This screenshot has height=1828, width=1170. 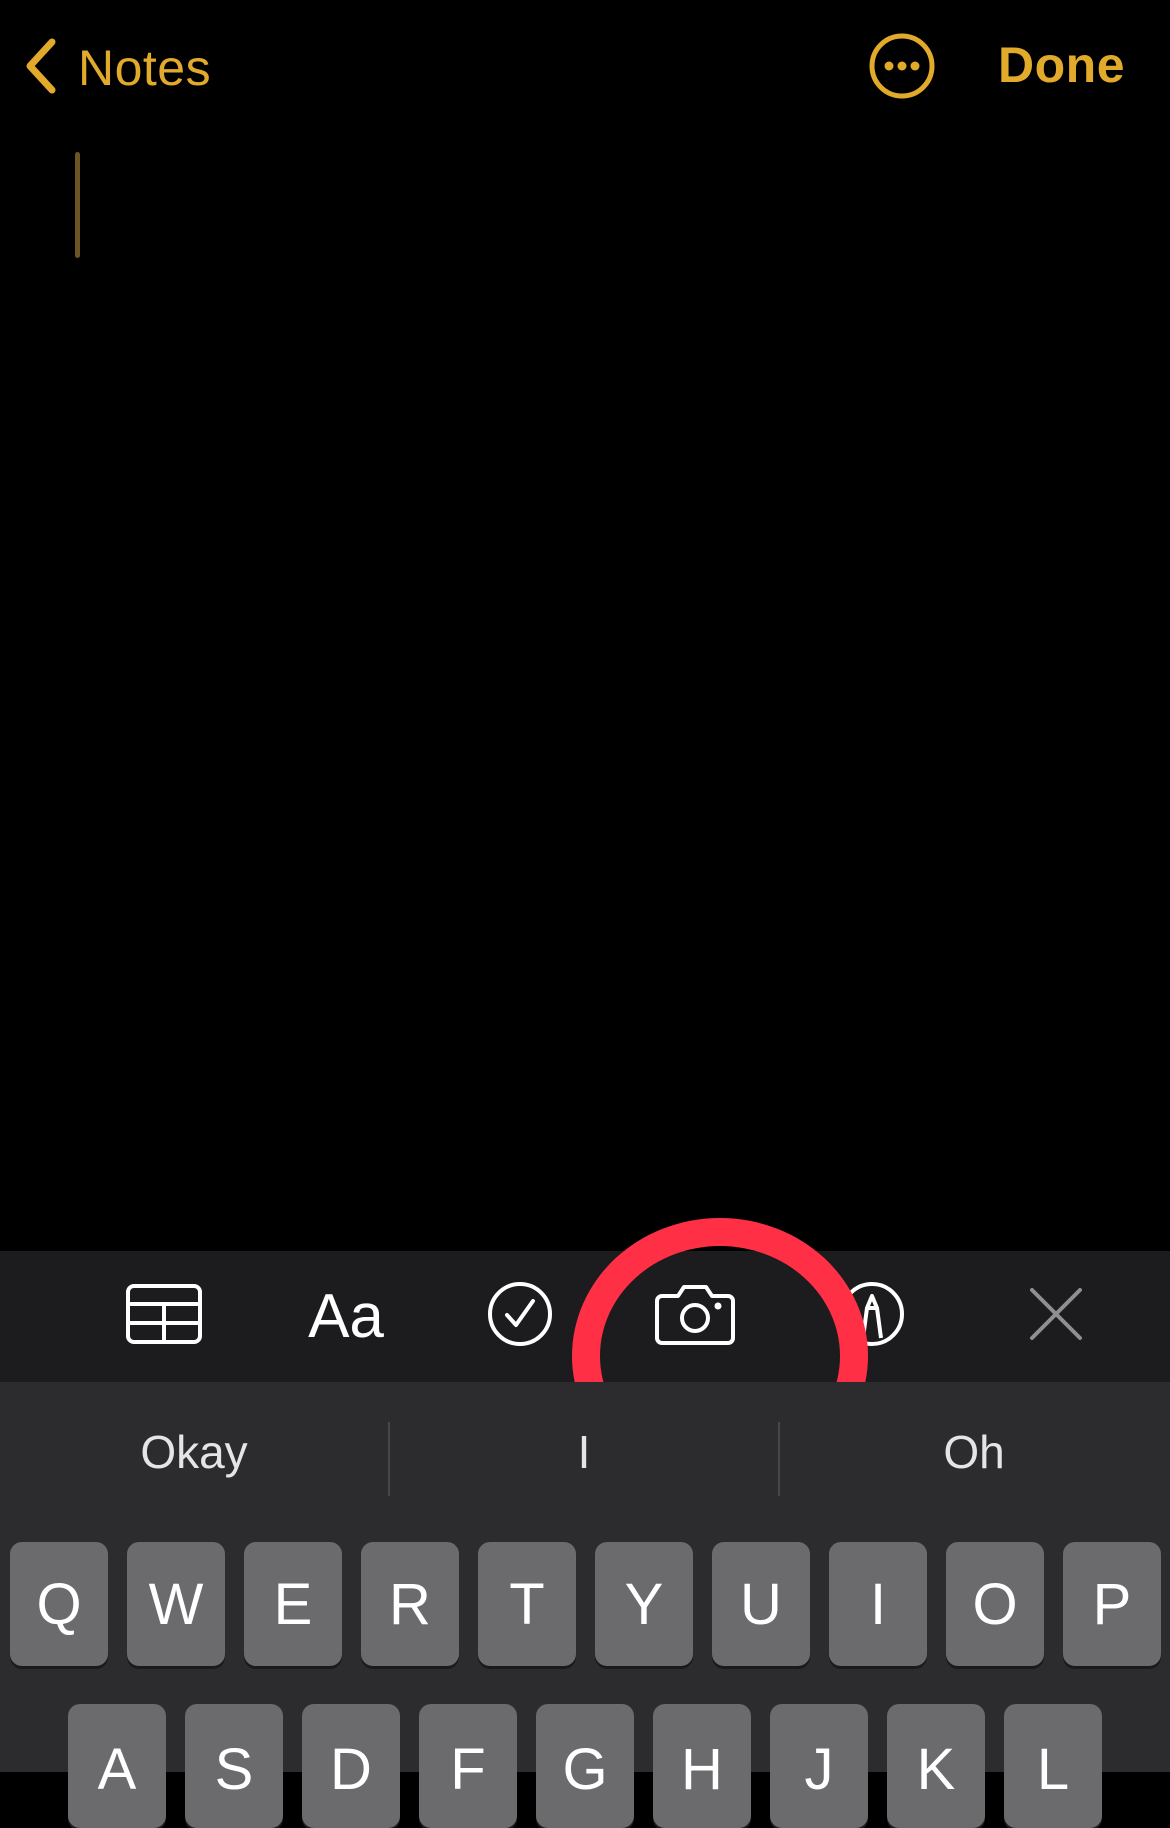 I want to click on markup-icon, so click(x=872, y=1316).